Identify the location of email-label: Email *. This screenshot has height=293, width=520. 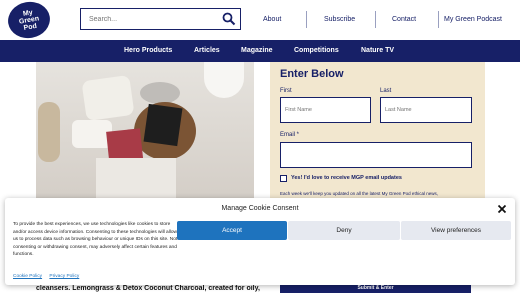
(290, 135).